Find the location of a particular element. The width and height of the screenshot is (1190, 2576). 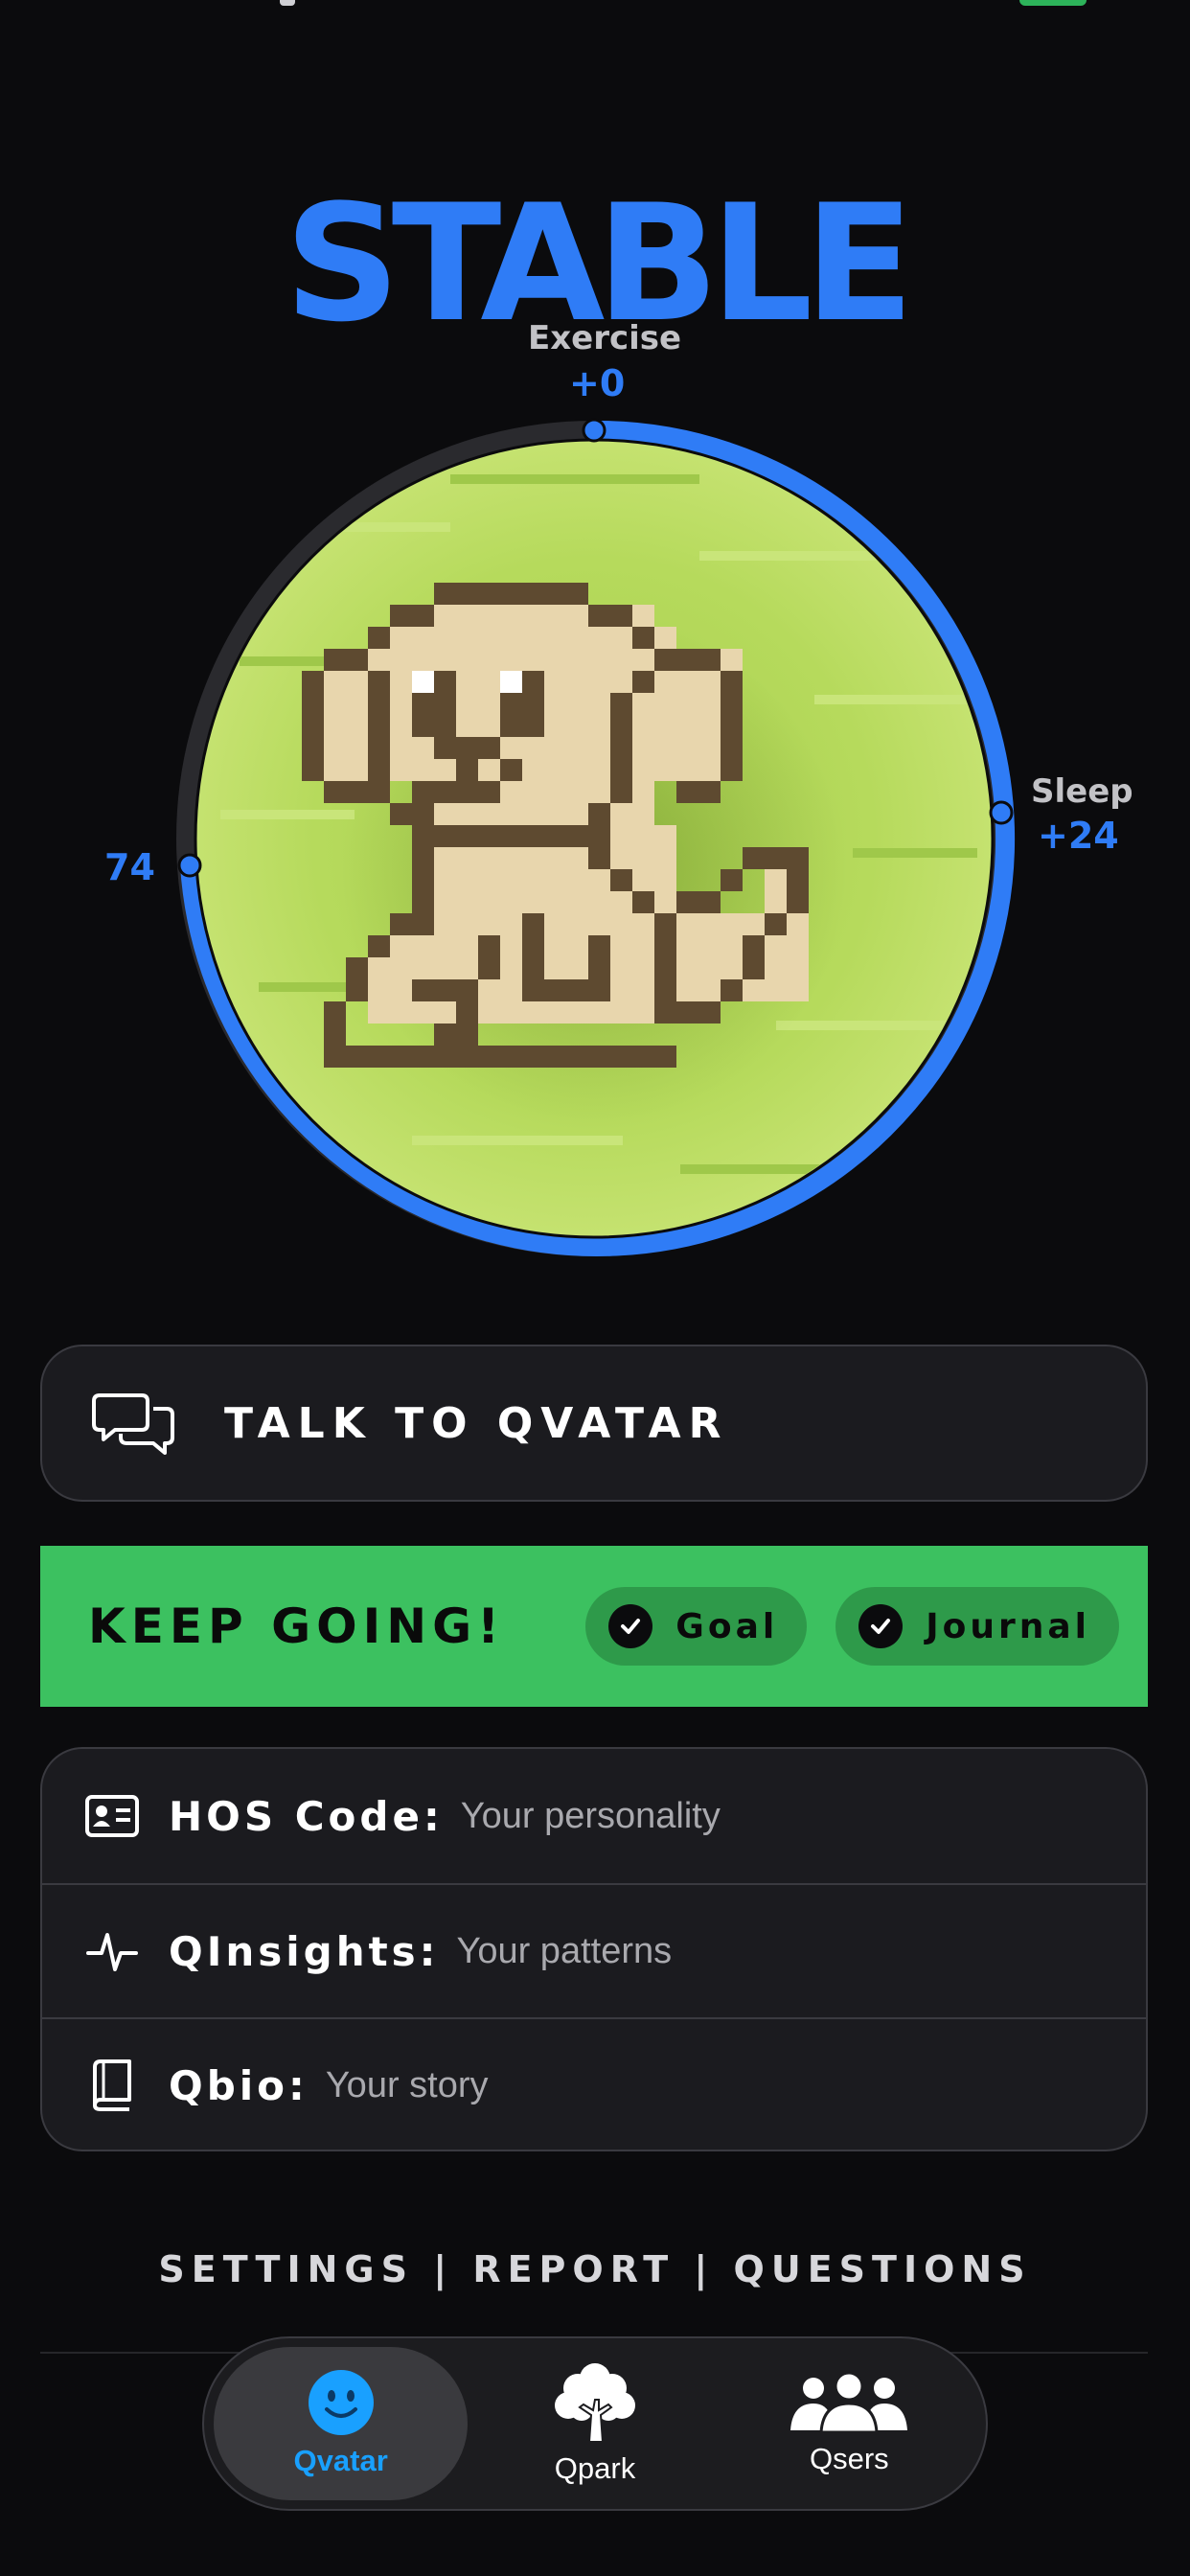

talk-to-qvatar-button: TALK TO QVATAR is located at coordinates (594, 1423).